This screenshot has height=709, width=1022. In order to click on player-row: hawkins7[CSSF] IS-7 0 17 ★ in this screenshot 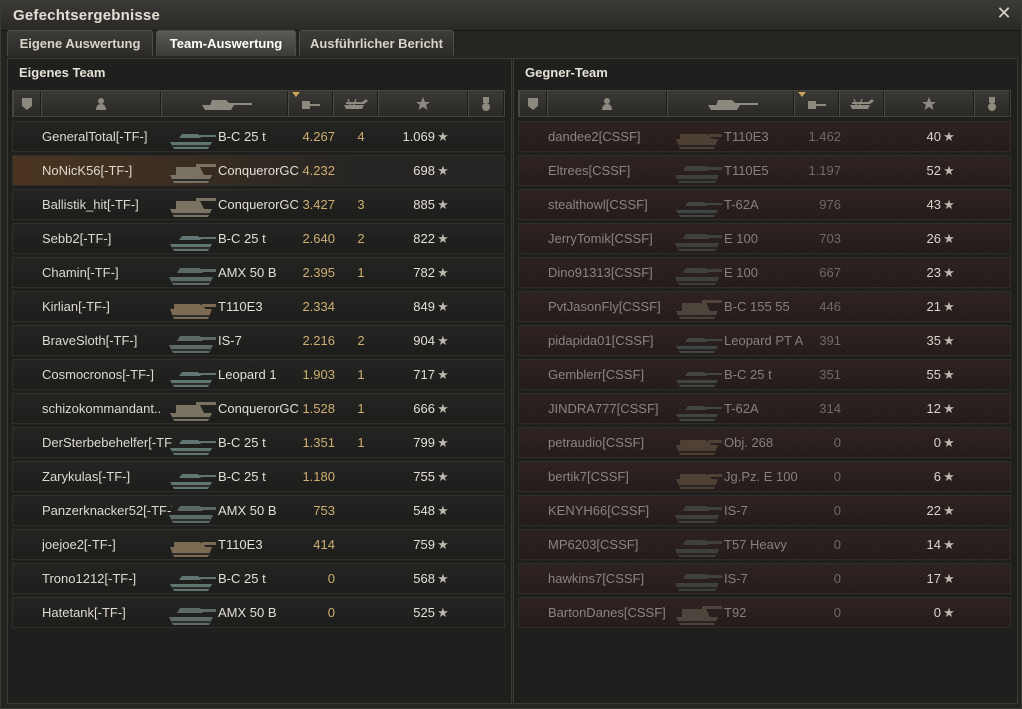, I will do `click(764, 578)`.